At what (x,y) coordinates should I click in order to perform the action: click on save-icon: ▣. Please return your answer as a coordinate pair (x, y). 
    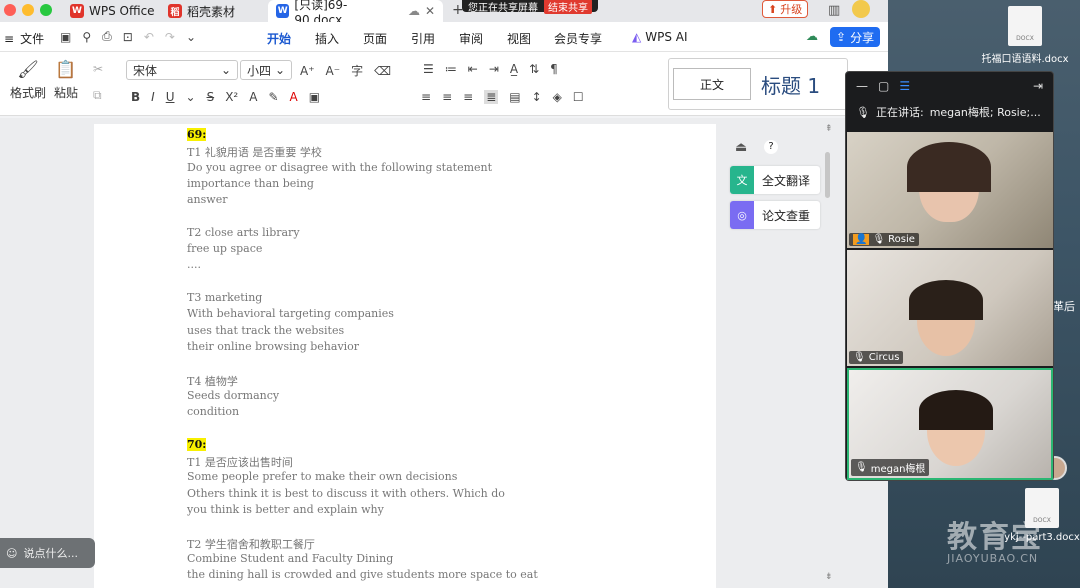
    Looking at the image, I should click on (65, 37).